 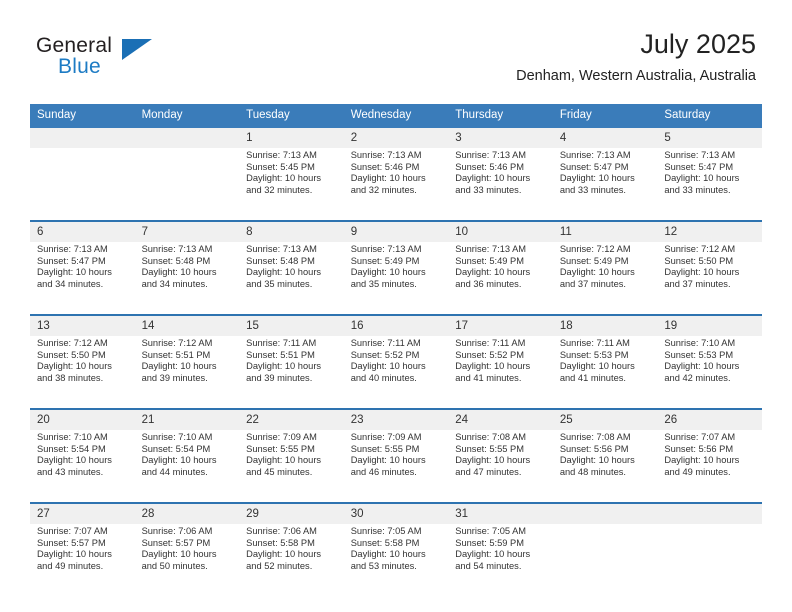 I want to click on day-info-line: Sunset: 5:50 PM, so click(x=71, y=354).